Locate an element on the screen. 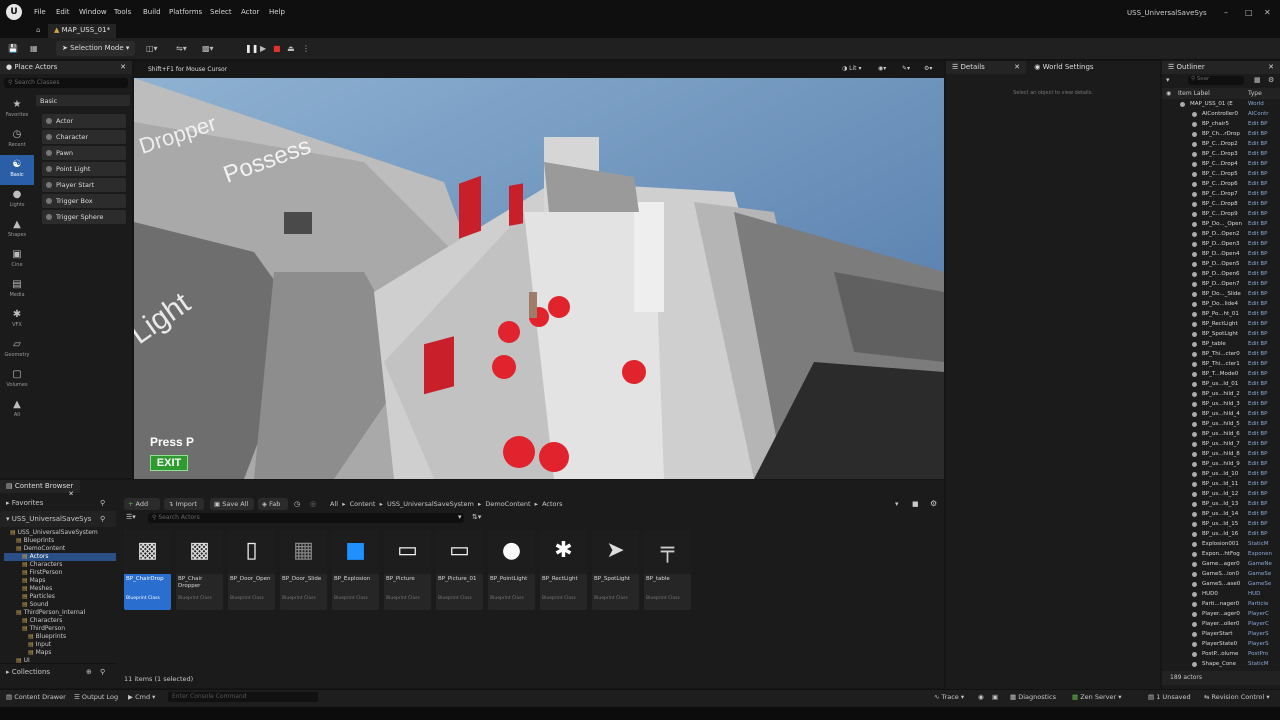 The width and height of the screenshot is (1280, 720). favorites-header: ▸ Favorites ⚲ is located at coordinates (58, 503).